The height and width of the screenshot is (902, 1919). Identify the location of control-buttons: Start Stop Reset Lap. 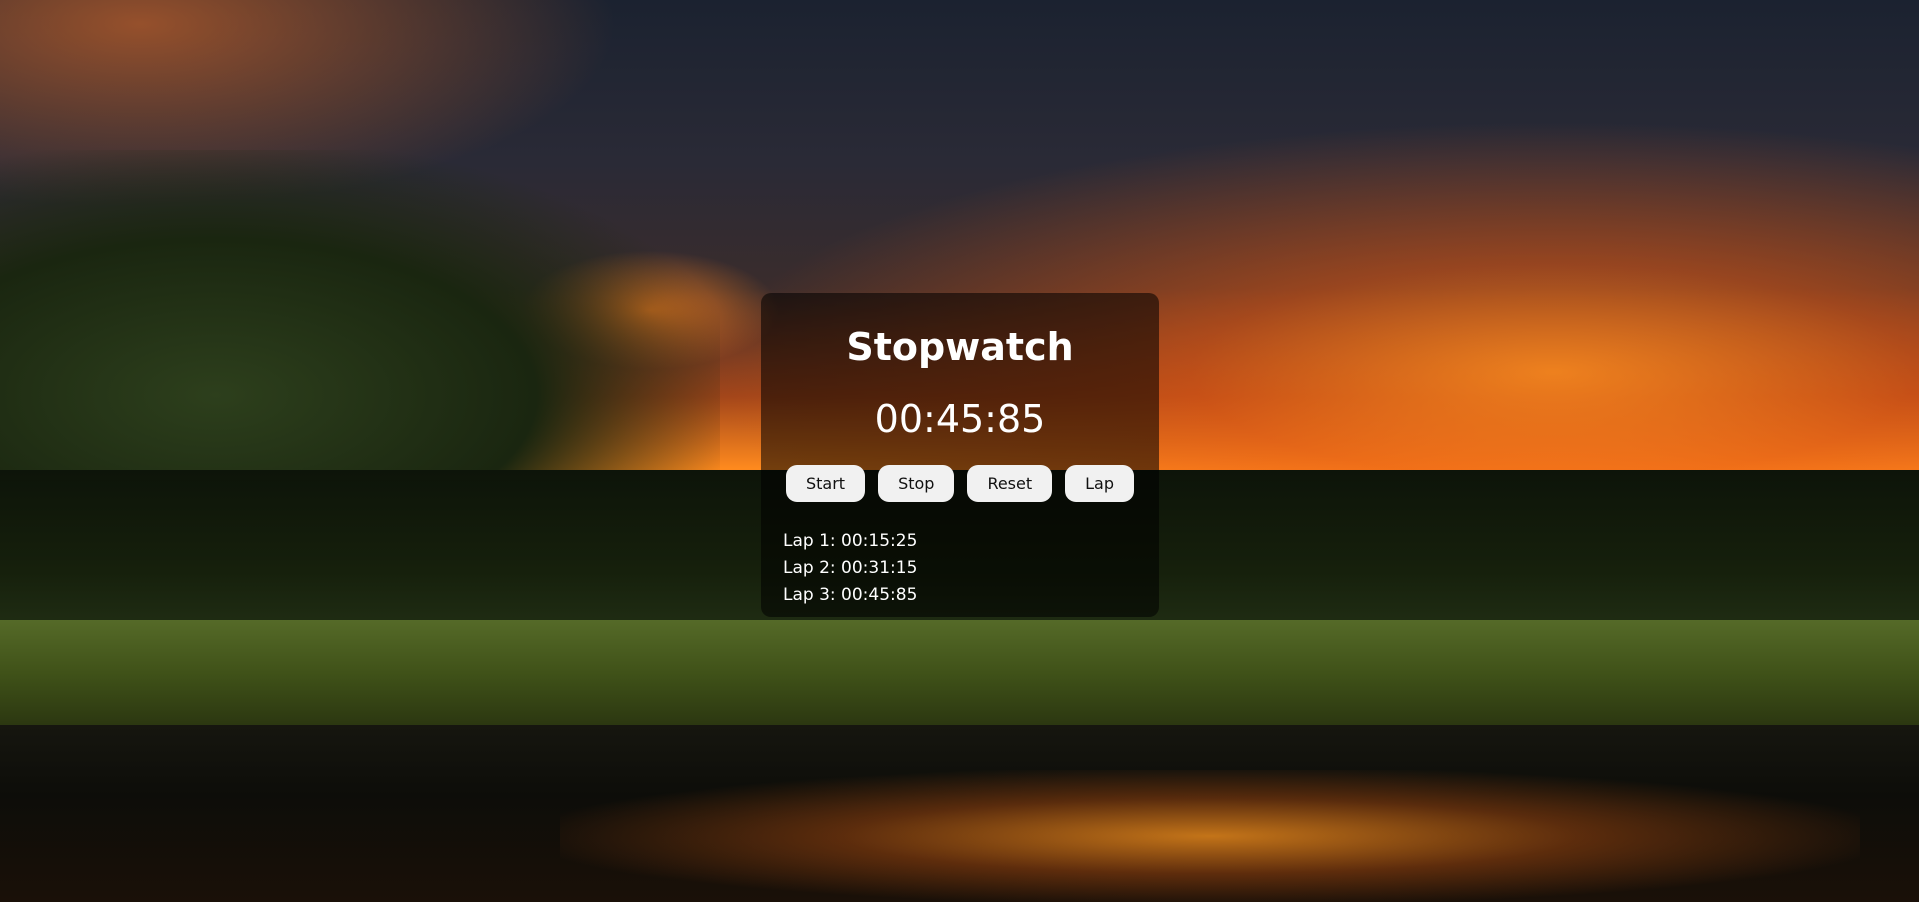
(960, 483).